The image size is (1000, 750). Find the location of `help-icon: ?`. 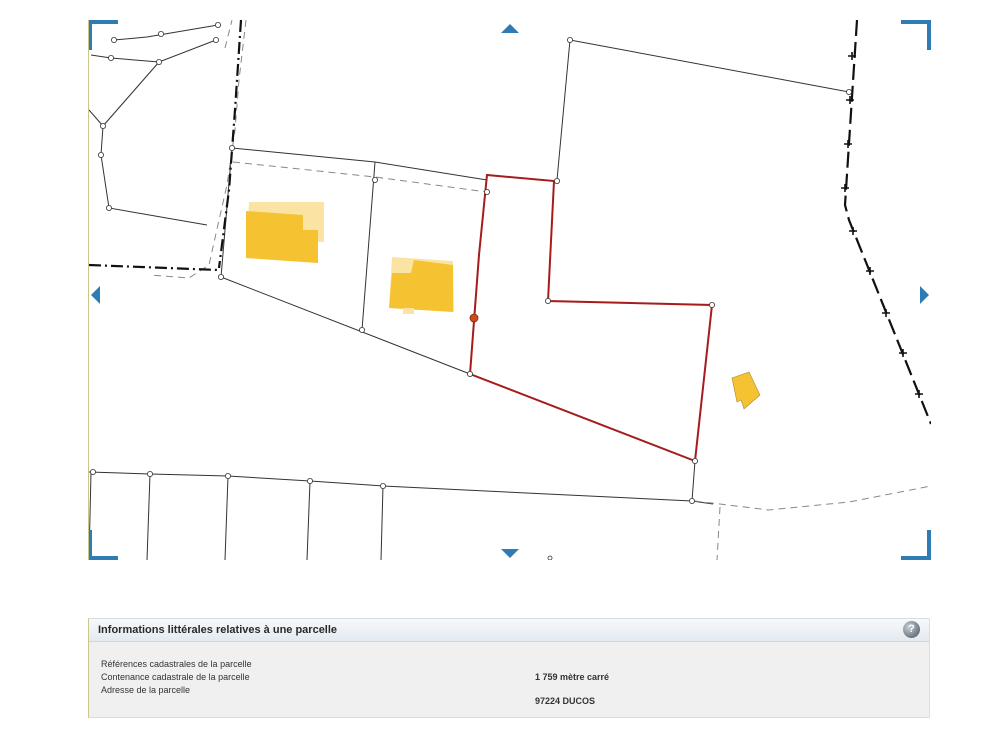

help-icon: ? is located at coordinates (911, 629).